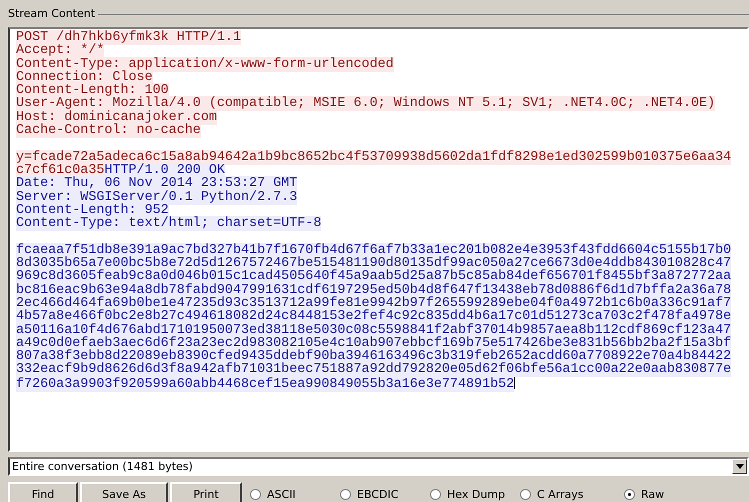 Image resolution: width=749 pixels, height=502 pixels. Describe the element at coordinates (60, 50) in the screenshot. I see `request-text: Accept: */*` at that location.